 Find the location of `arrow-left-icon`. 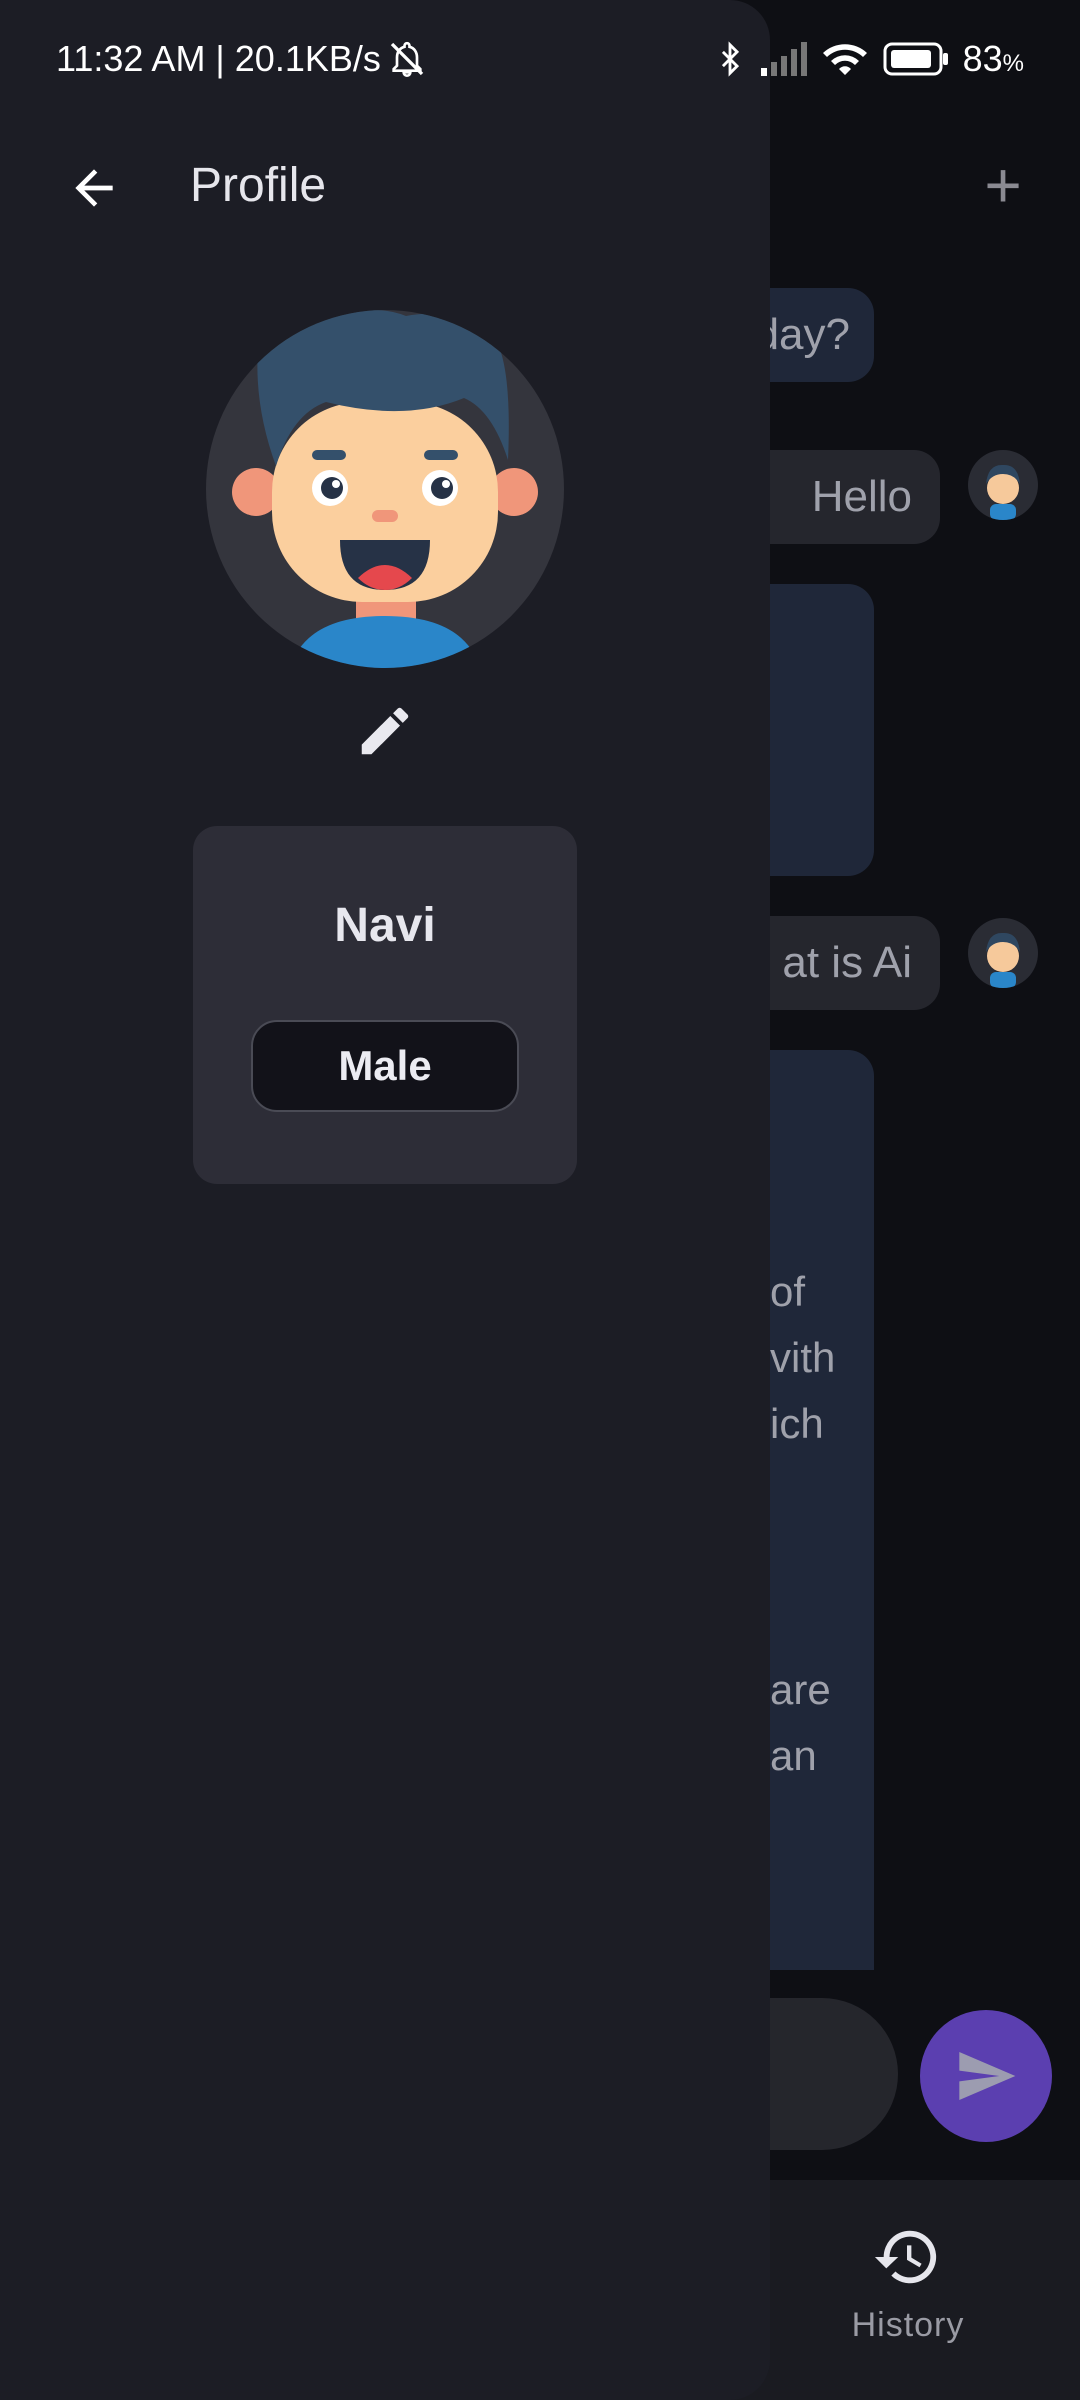

arrow-left-icon is located at coordinates (94, 188).